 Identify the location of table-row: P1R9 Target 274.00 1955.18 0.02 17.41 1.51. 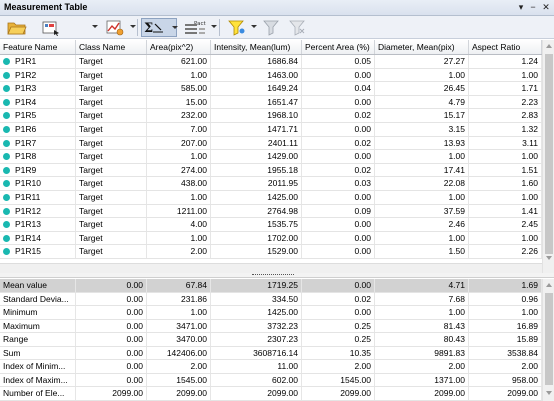
(271, 170).